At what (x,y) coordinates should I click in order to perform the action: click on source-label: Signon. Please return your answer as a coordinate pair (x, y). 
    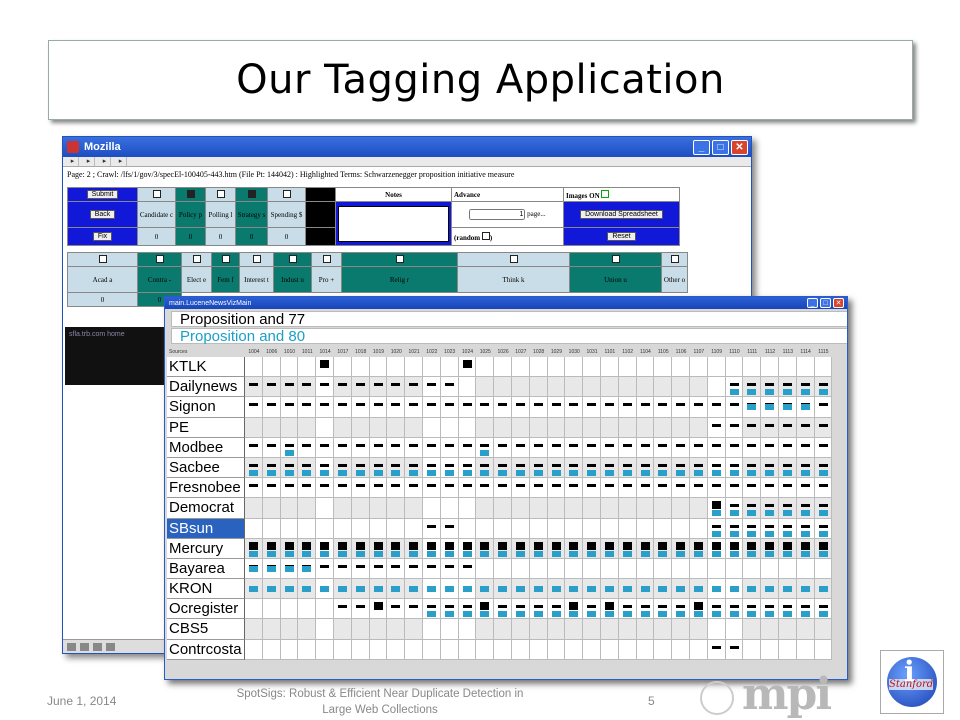
    Looking at the image, I should click on (206, 407).